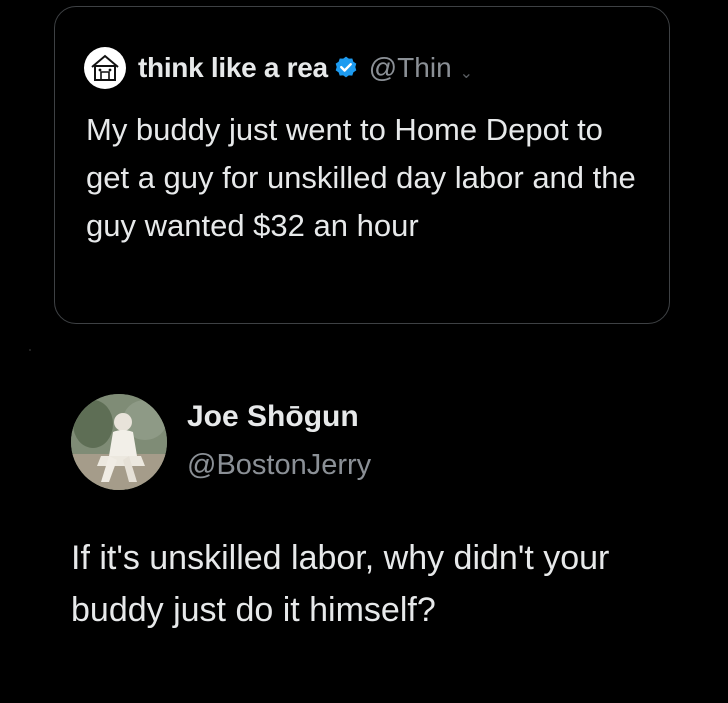 Image resolution: width=728 pixels, height=703 pixels. I want to click on avatar-photo-icon, so click(119, 442).